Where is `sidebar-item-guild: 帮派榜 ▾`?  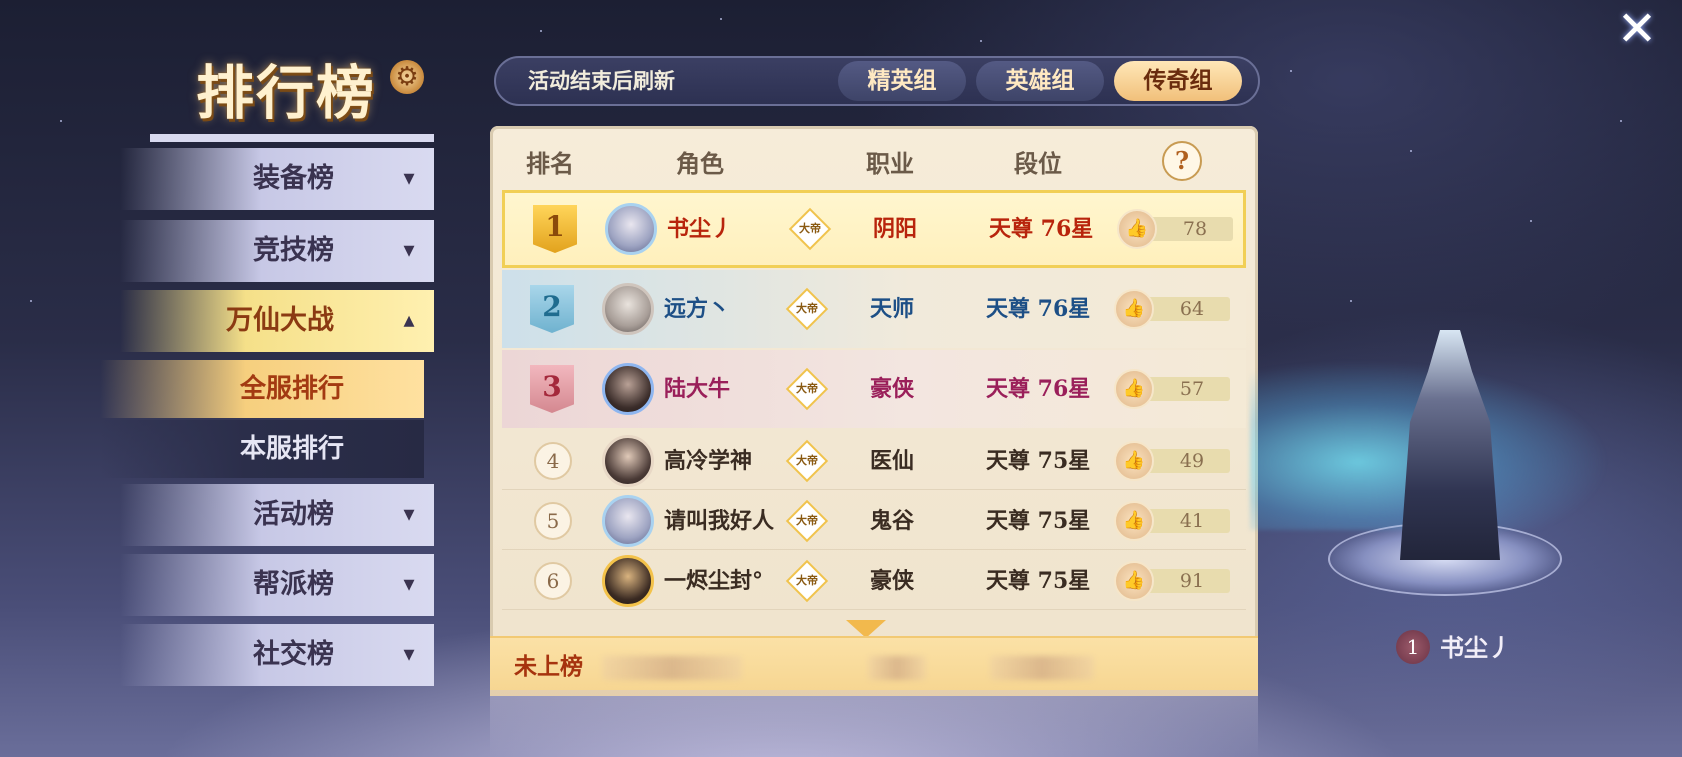 sidebar-item-guild: 帮派榜 ▾ is located at coordinates (277, 585).